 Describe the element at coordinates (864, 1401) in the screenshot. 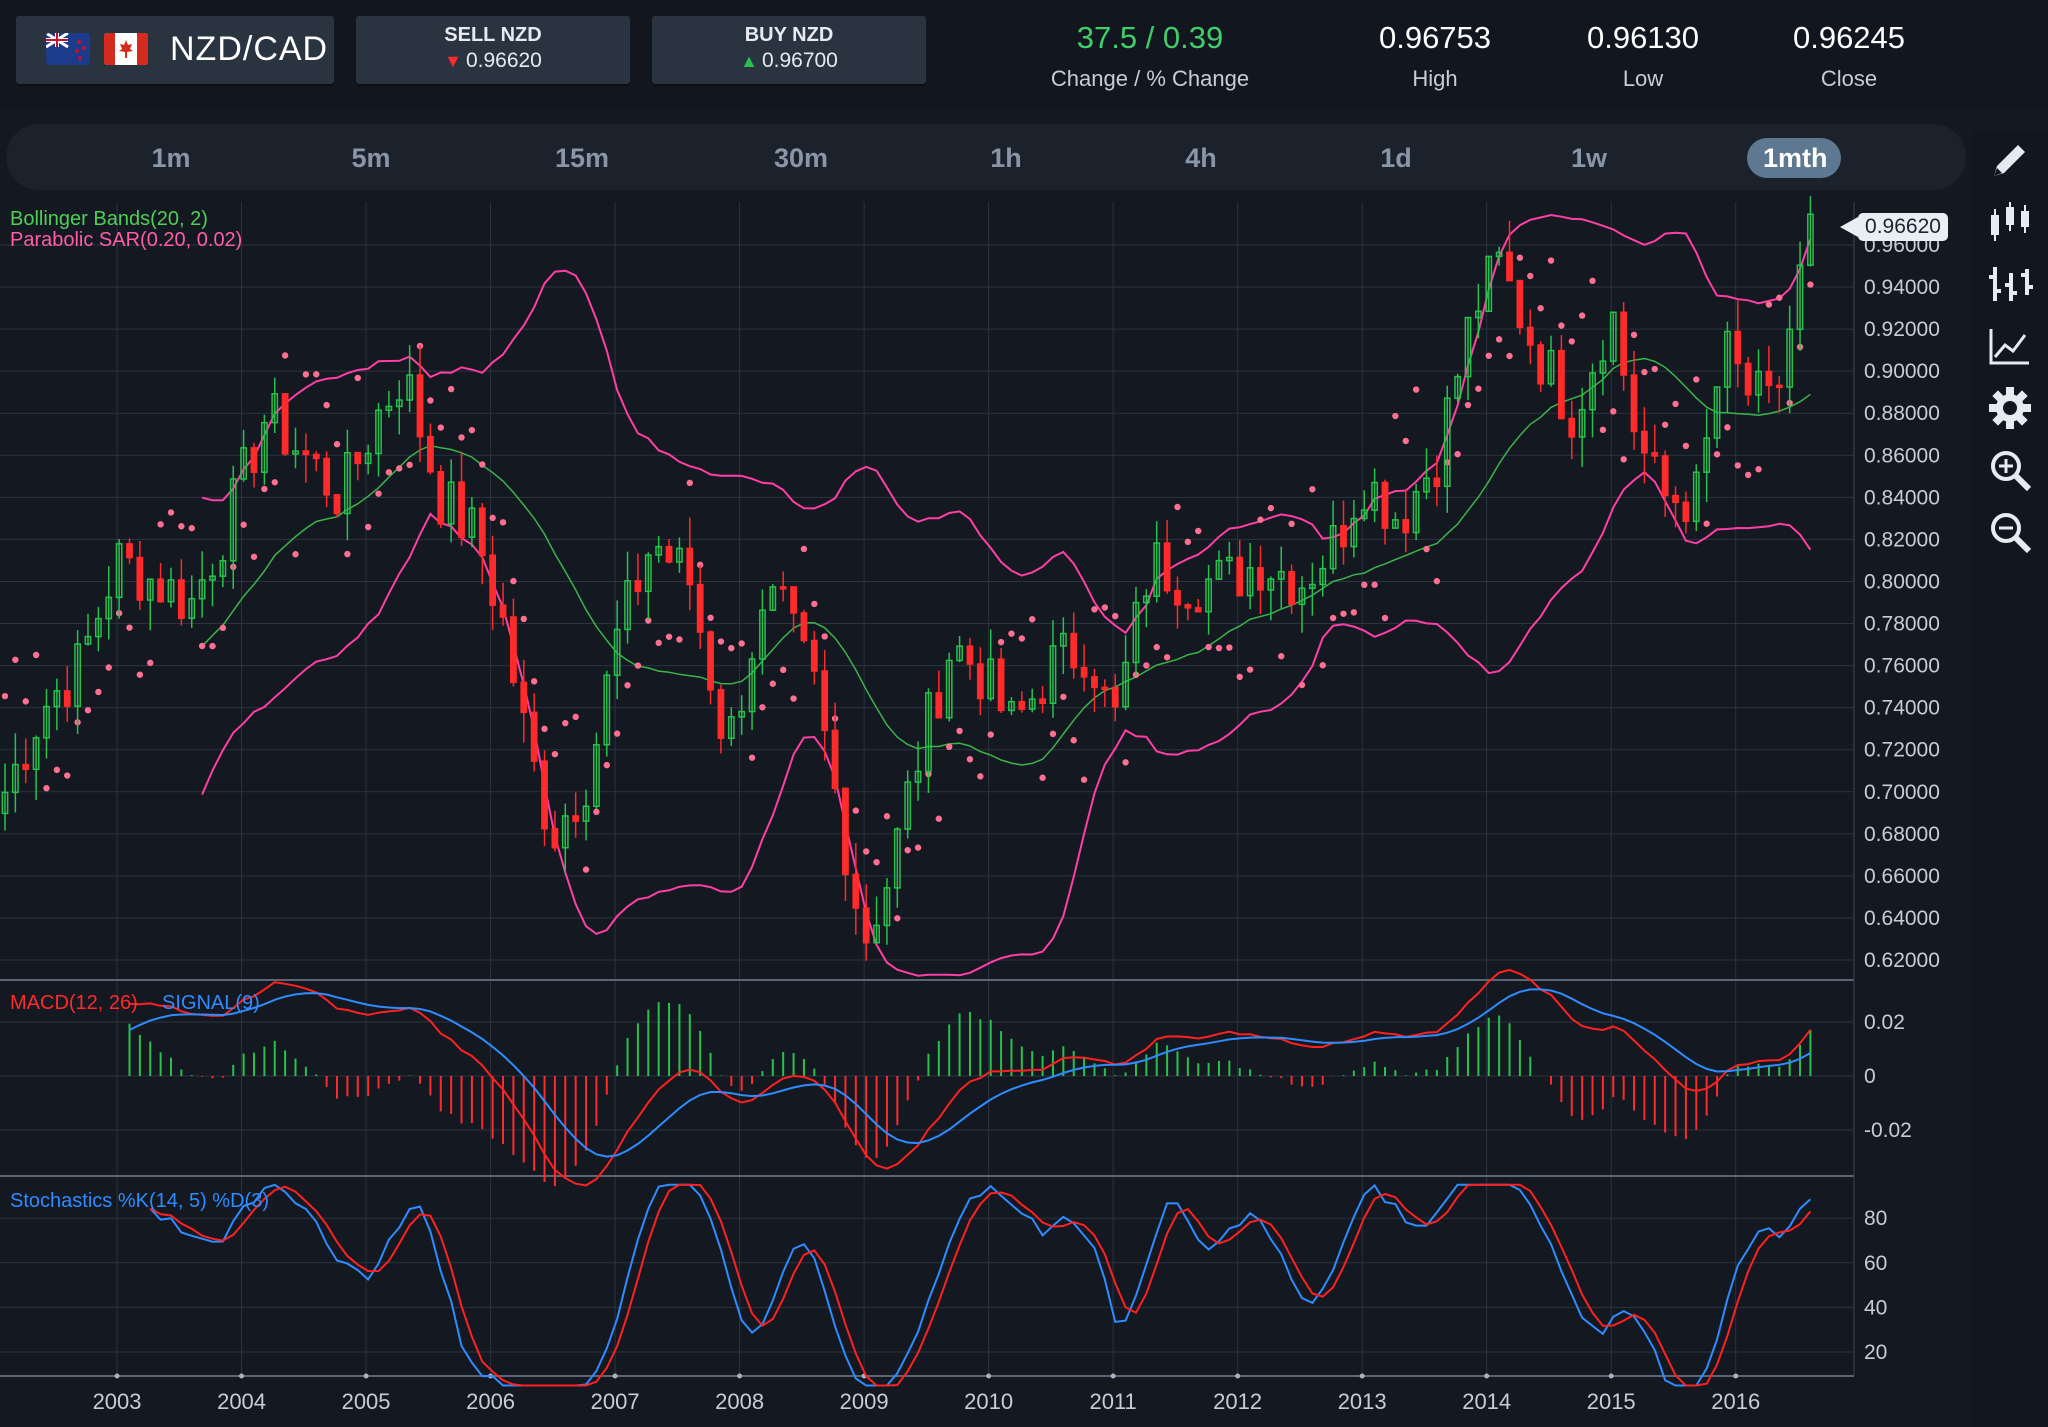

I see `year-tick-label: 2009` at that location.